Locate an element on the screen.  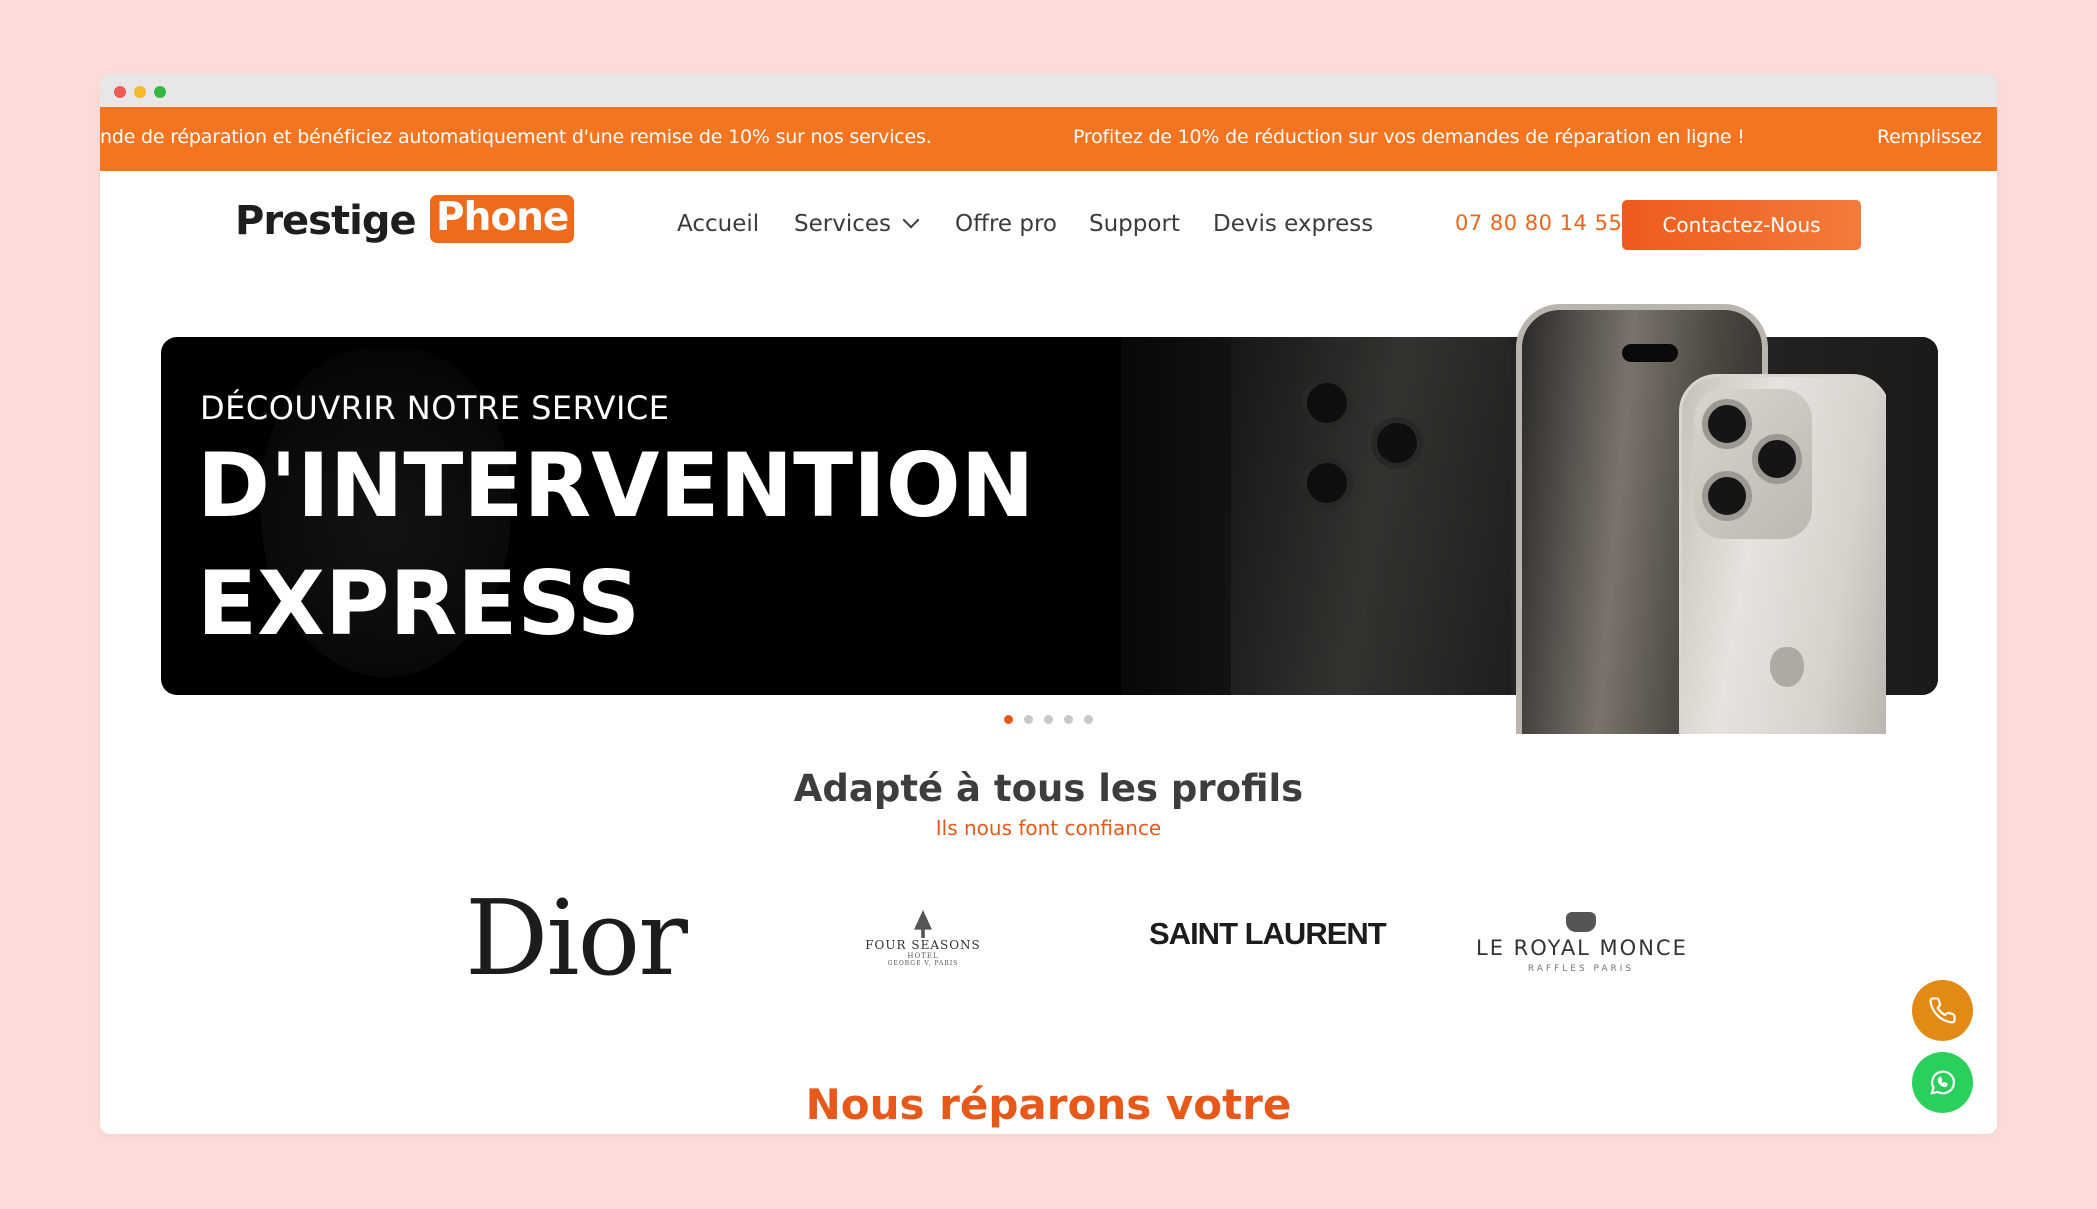
hero-title-line: D'INTERVENTION is located at coordinates (616, 485).